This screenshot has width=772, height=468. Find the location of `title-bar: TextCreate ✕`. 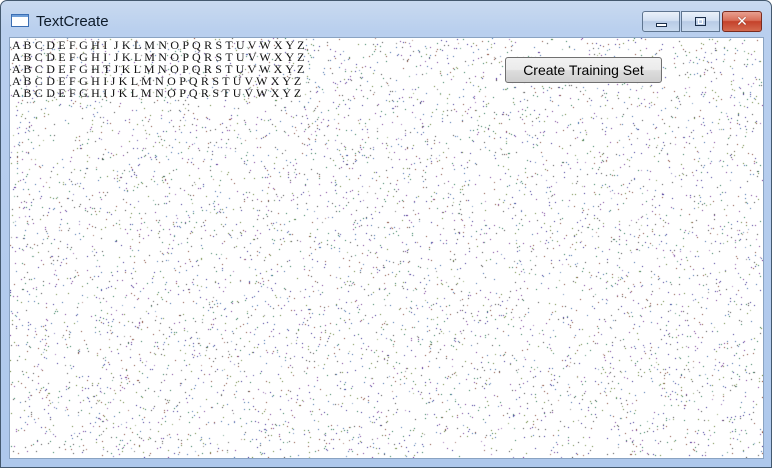

title-bar: TextCreate ✕ is located at coordinates (386, 19).